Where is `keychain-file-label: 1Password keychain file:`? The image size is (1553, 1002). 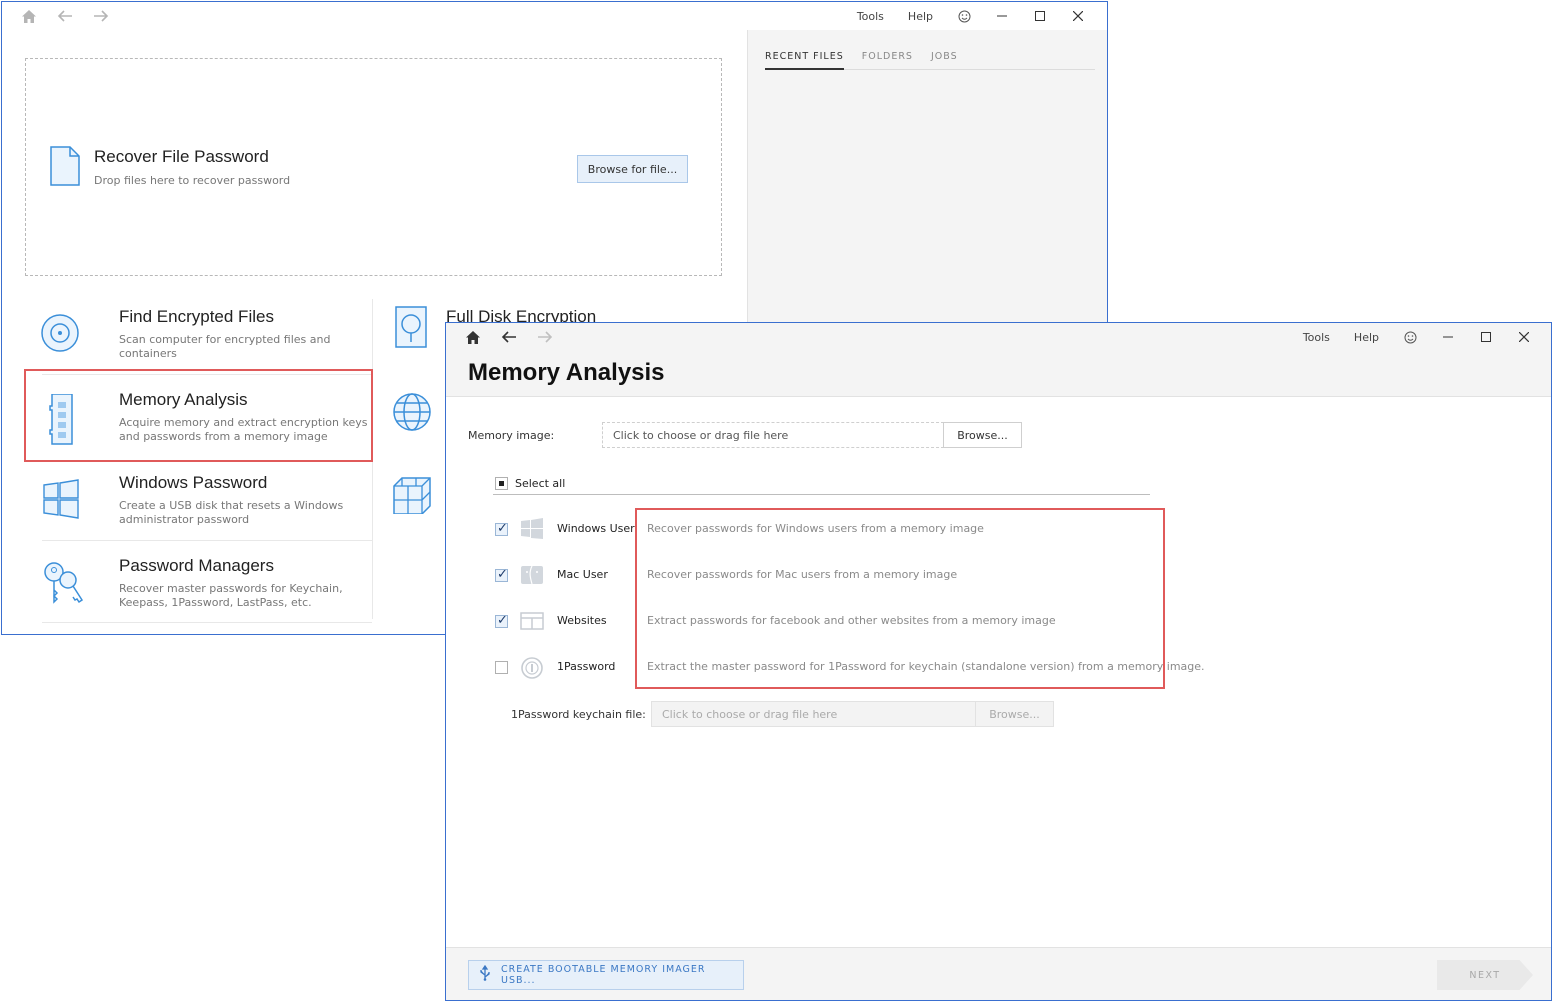 keychain-file-label: 1Password keychain file: is located at coordinates (578, 714).